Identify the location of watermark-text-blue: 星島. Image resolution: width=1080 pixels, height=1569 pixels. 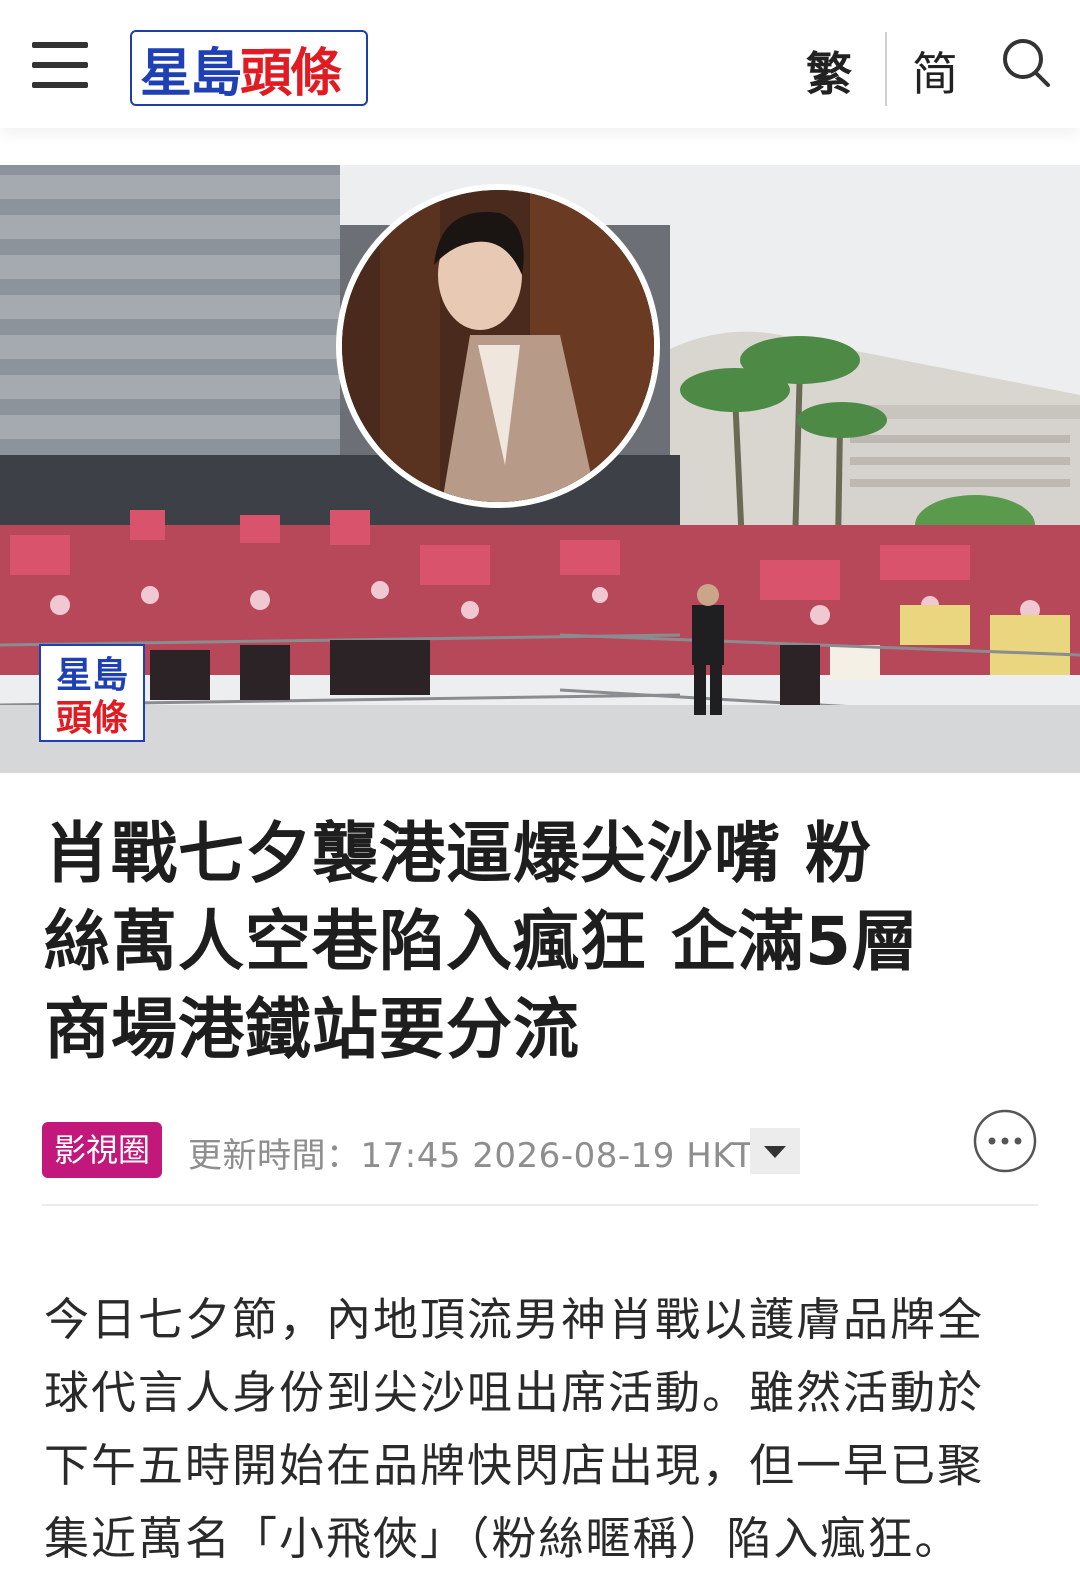
(92, 675).